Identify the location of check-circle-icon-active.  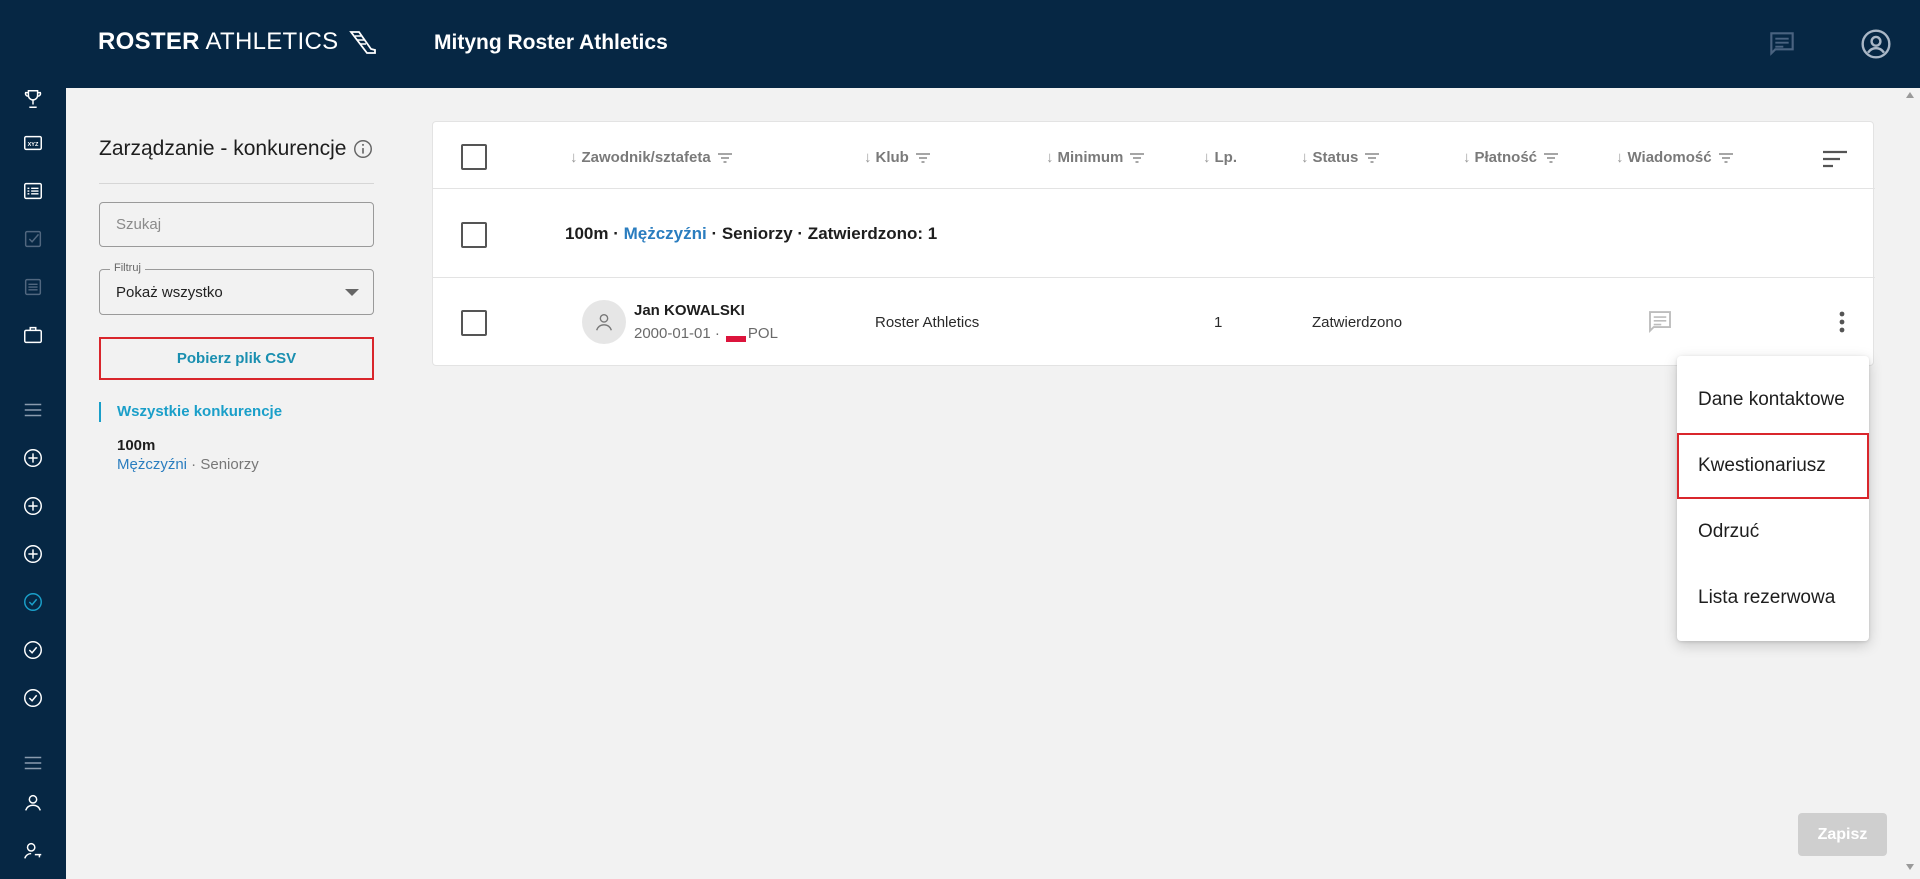
(33, 602).